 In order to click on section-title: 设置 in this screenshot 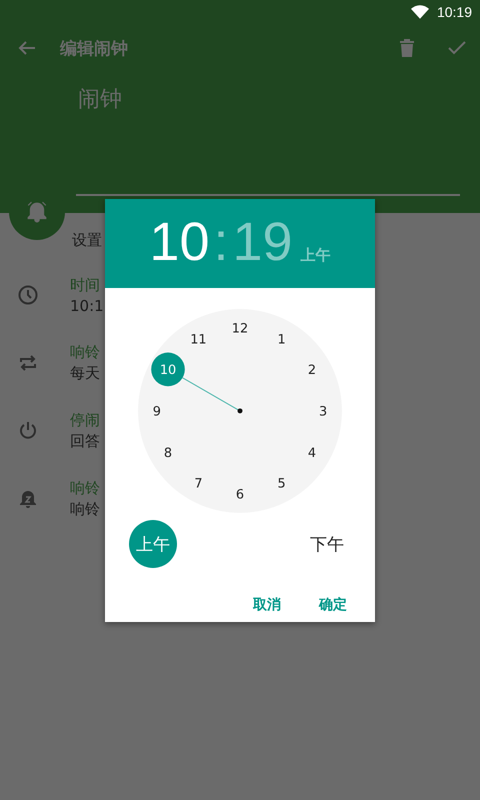, I will do `click(87, 241)`.